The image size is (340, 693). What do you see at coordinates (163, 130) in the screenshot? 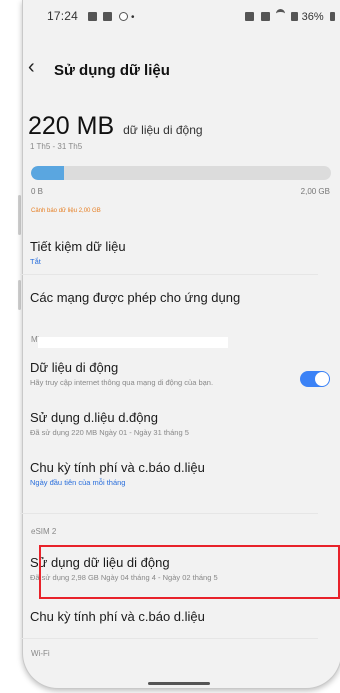
I see `usage-unit-label: dữ liệu di động` at bounding box center [163, 130].